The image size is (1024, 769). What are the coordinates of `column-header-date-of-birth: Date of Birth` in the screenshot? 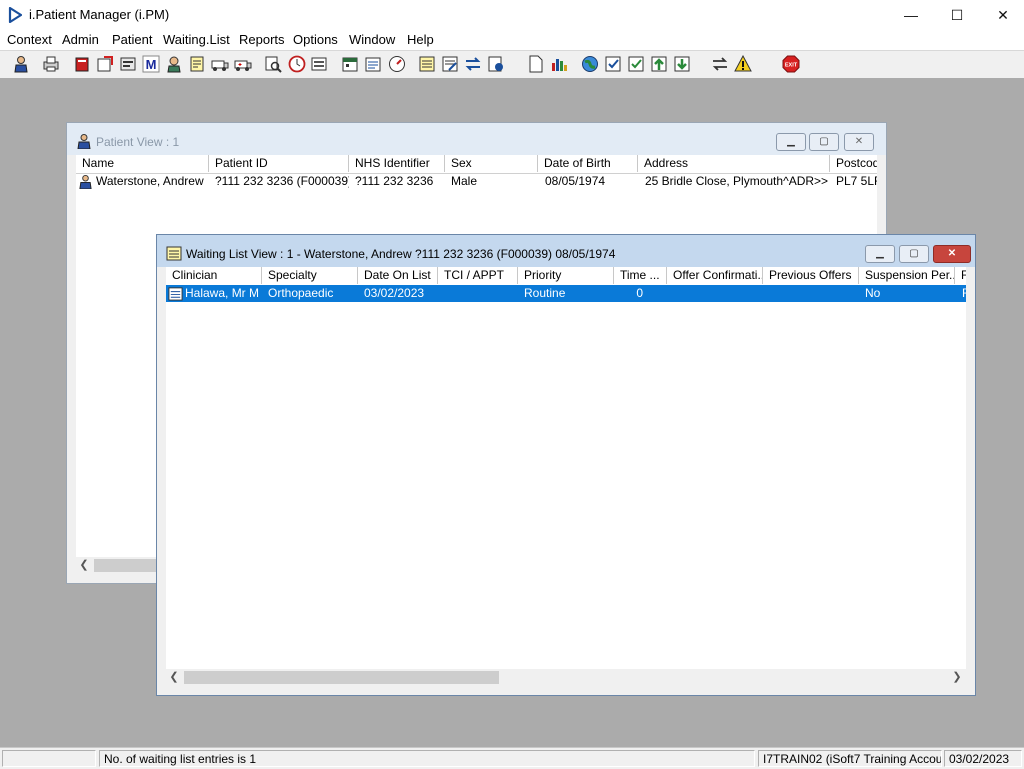 It's located at (588, 163).